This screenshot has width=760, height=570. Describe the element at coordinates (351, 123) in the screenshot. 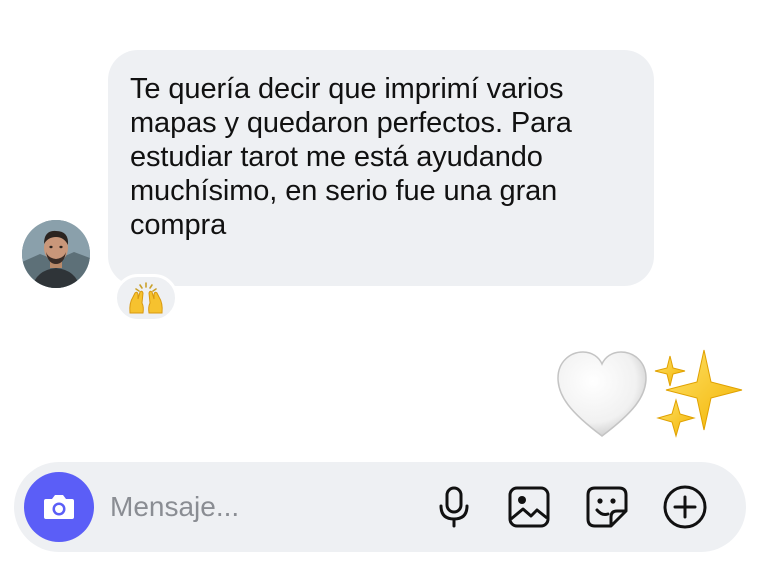

I see `message-line: mapas y quedaron perfectos. Para` at that location.